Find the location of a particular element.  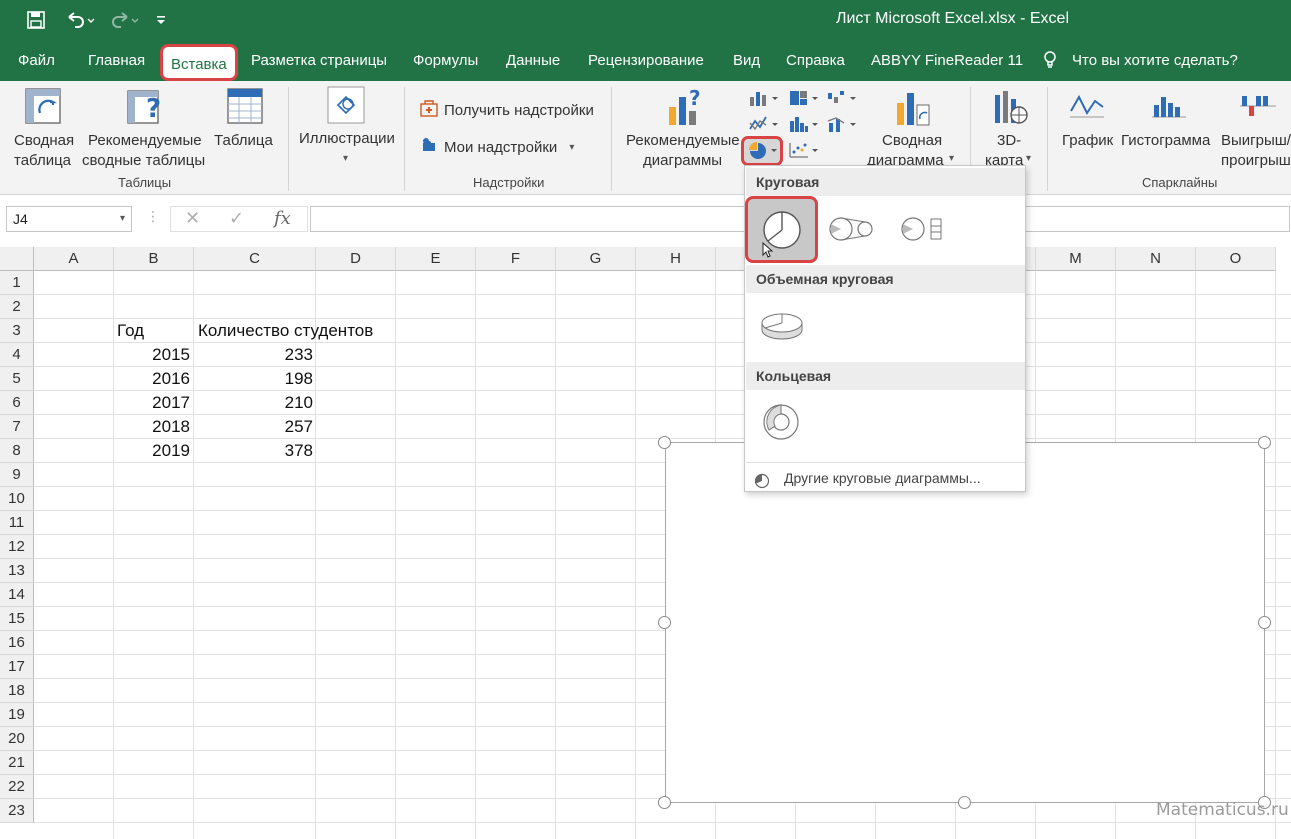

tab-file: Файл is located at coordinates (36, 60).